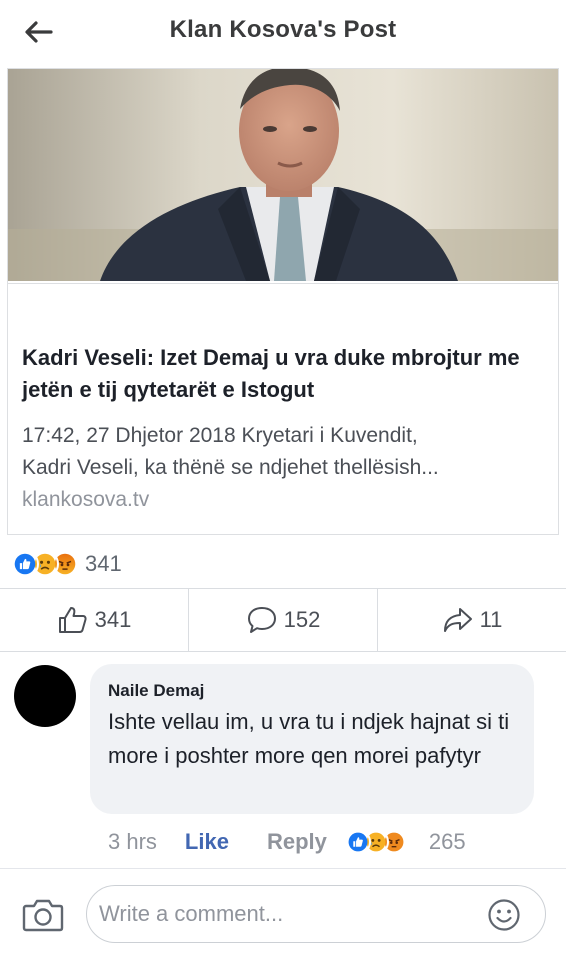 This screenshot has width=566, height=960. I want to click on comment-composer, so click(283, 914).